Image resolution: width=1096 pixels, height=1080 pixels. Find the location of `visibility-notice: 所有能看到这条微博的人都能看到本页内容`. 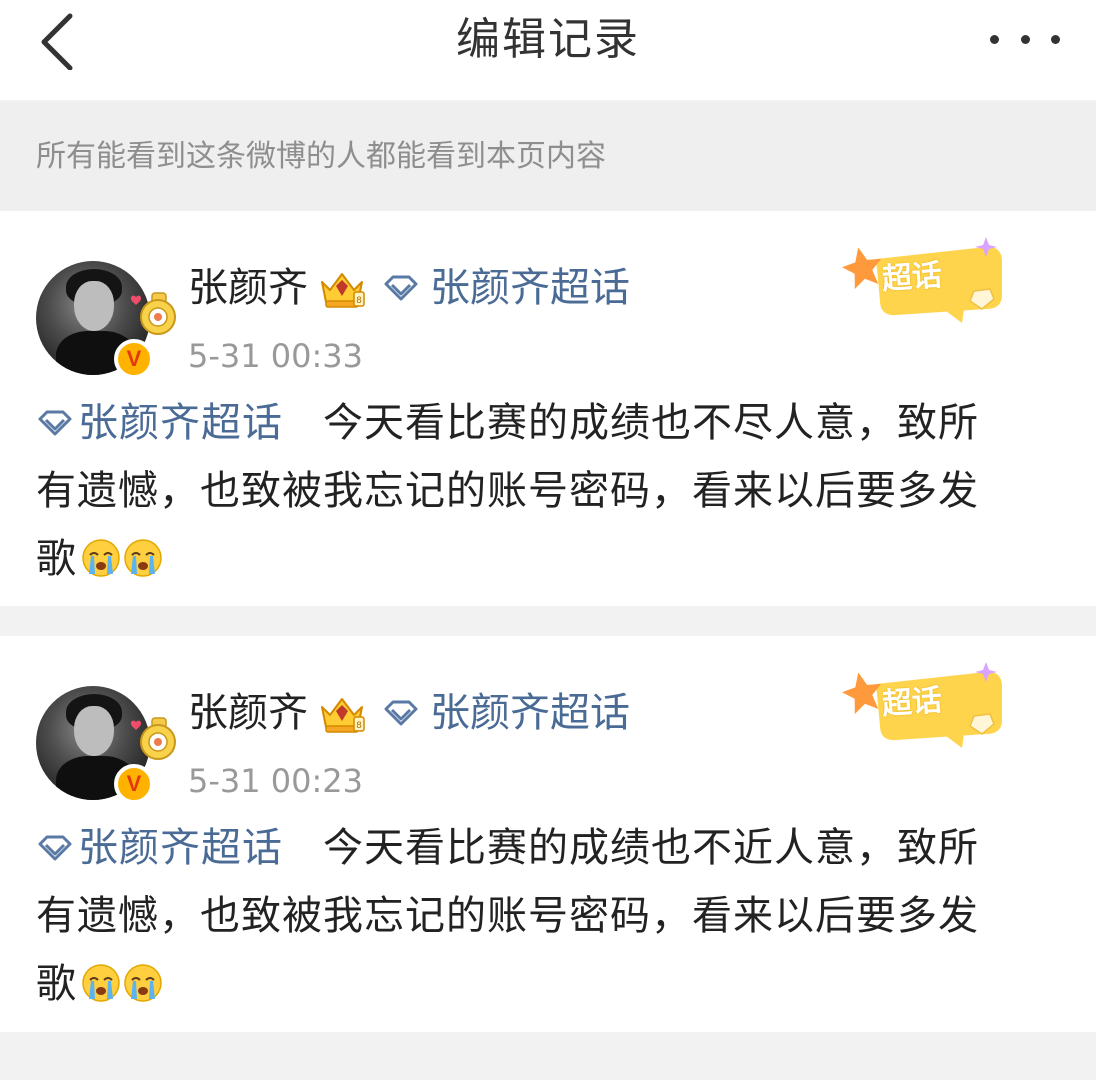

visibility-notice: 所有能看到这条微博的人都能看到本页内容 is located at coordinates (548, 156).